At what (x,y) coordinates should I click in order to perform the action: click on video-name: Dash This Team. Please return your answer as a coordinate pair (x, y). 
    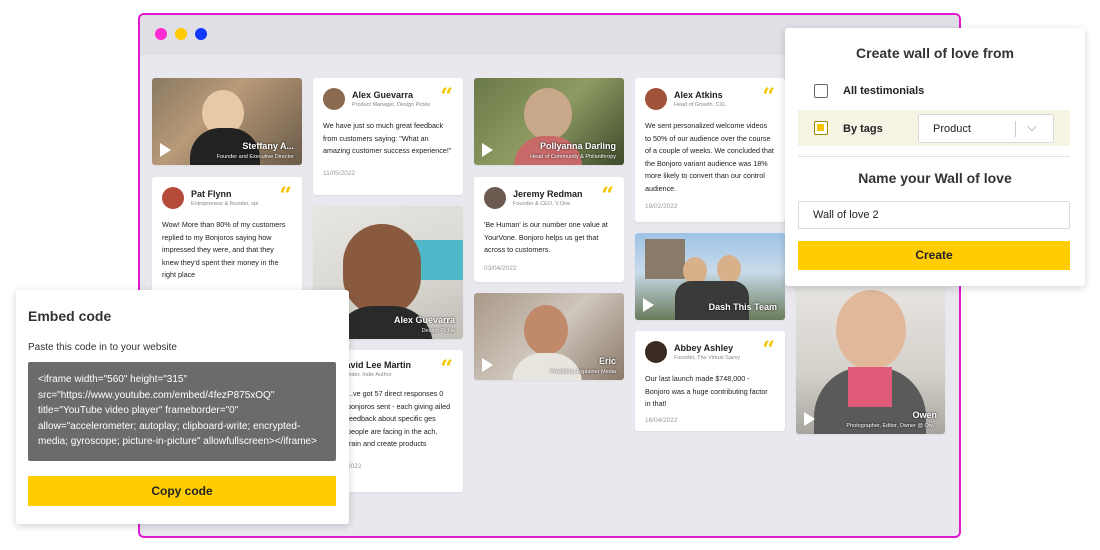
    Looking at the image, I should click on (742, 307).